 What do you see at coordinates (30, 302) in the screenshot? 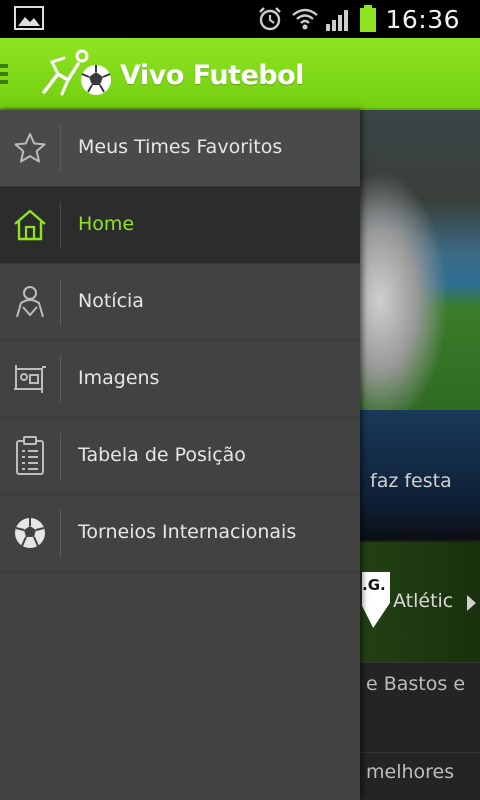
I see `news-person-icon` at bounding box center [30, 302].